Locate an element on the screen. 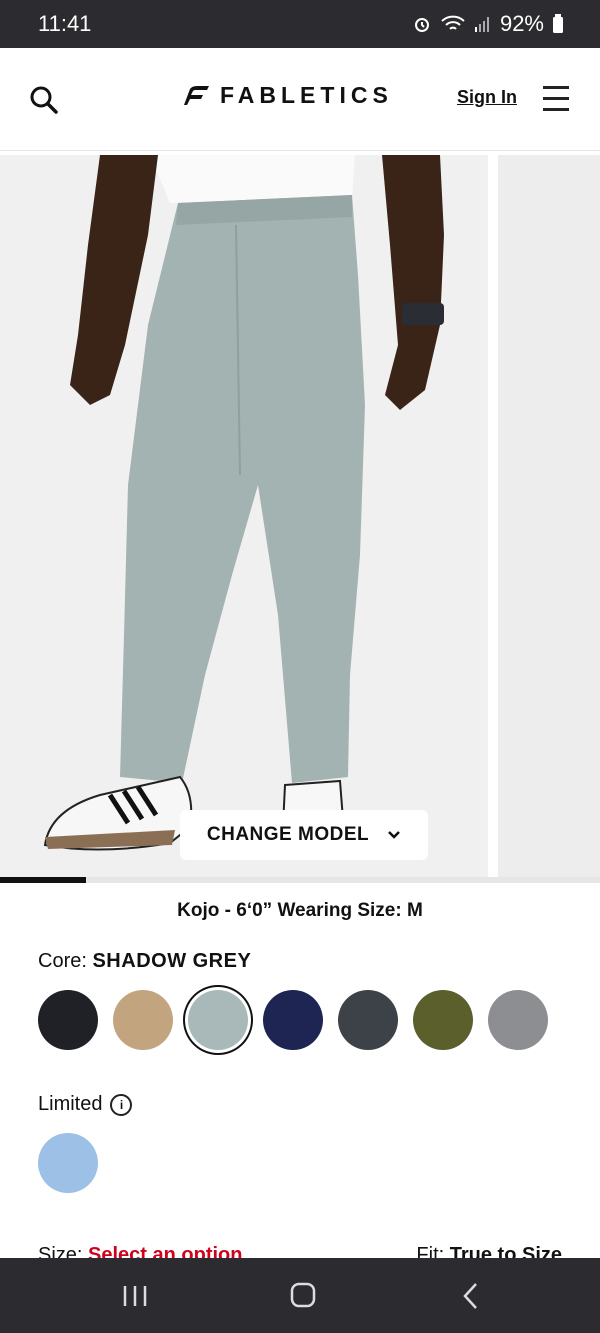 This screenshot has height=1333, width=600. fit-info: Fit: True to Size is located at coordinates (489, 1251).